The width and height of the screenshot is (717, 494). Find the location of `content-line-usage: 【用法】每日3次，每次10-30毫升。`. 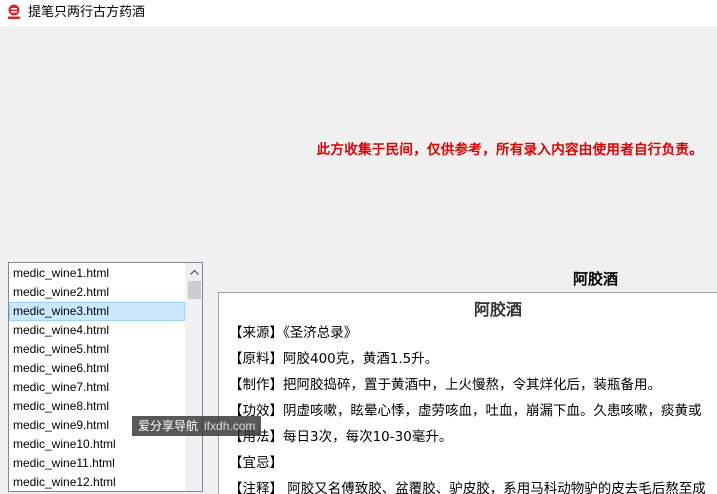

content-line-usage: 【用法】每日3次，每次10-30毫升。 is located at coordinates (341, 437).